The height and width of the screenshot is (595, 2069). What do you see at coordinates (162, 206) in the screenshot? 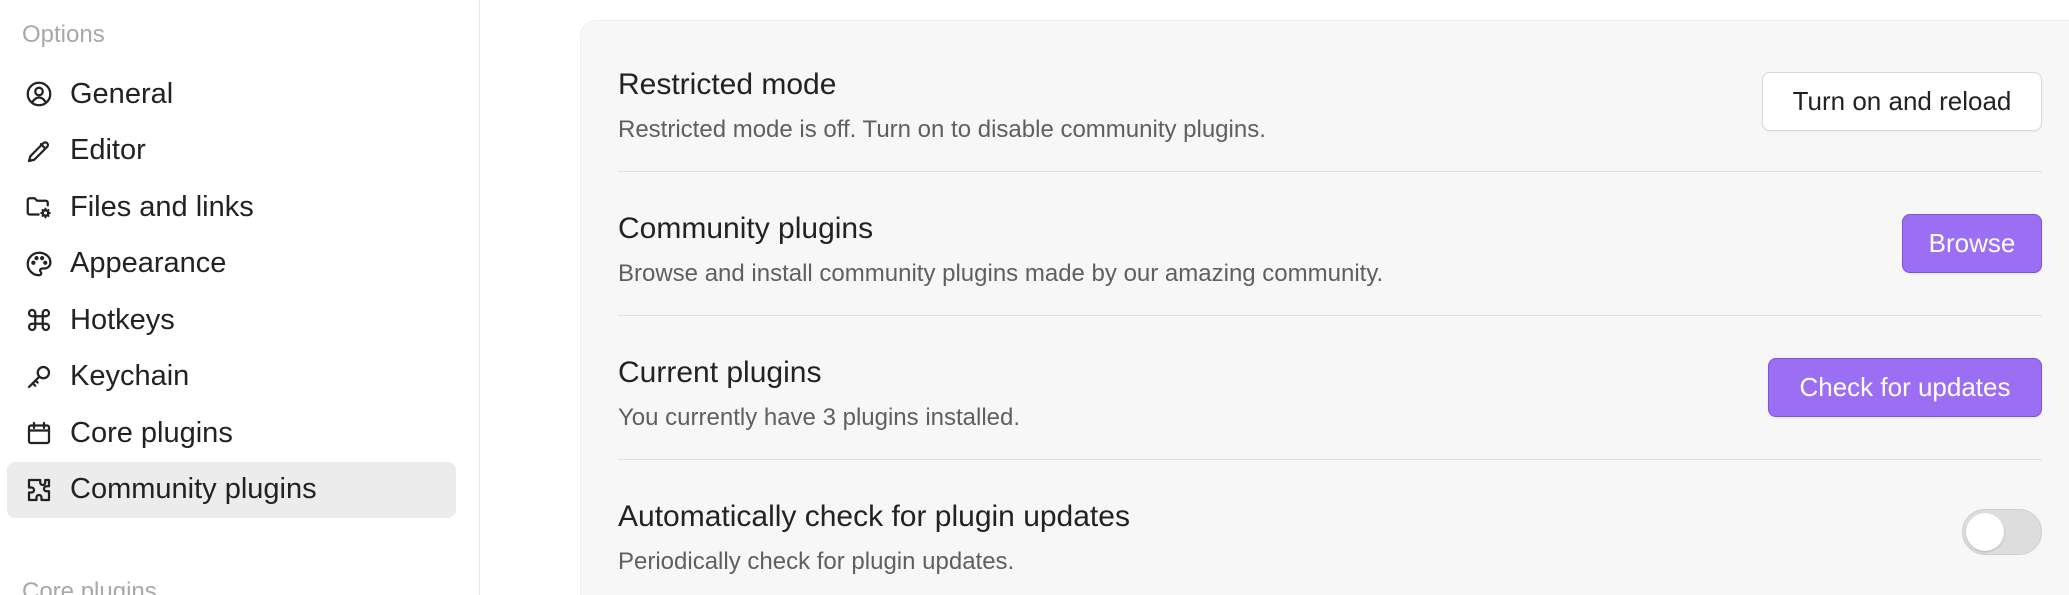
I see `sidebar-item-label: Files and links` at bounding box center [162, 206].